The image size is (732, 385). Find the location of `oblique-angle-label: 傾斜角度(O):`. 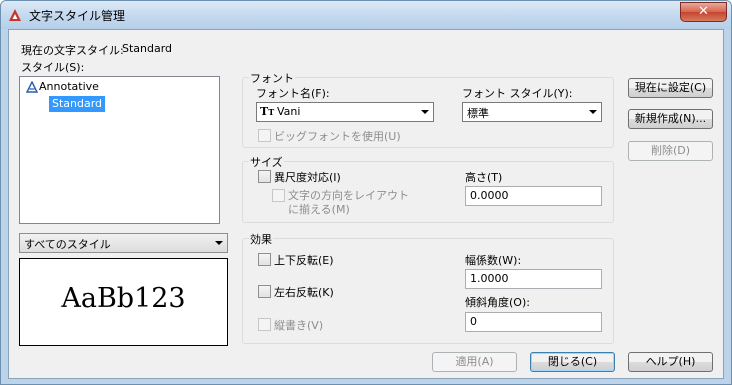

oblique-angle-label: 傾斜角度(O): is located at coordinates (497, 302).